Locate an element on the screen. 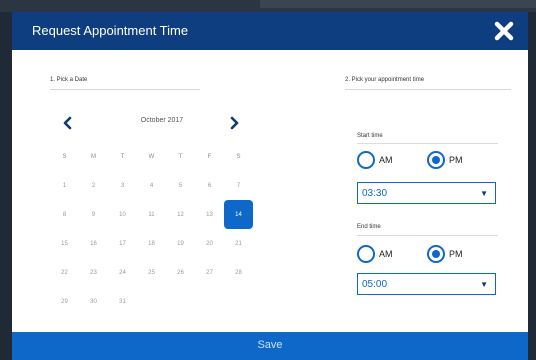  modal-header: Request Appointment Time is located at coordinates (270, 31).